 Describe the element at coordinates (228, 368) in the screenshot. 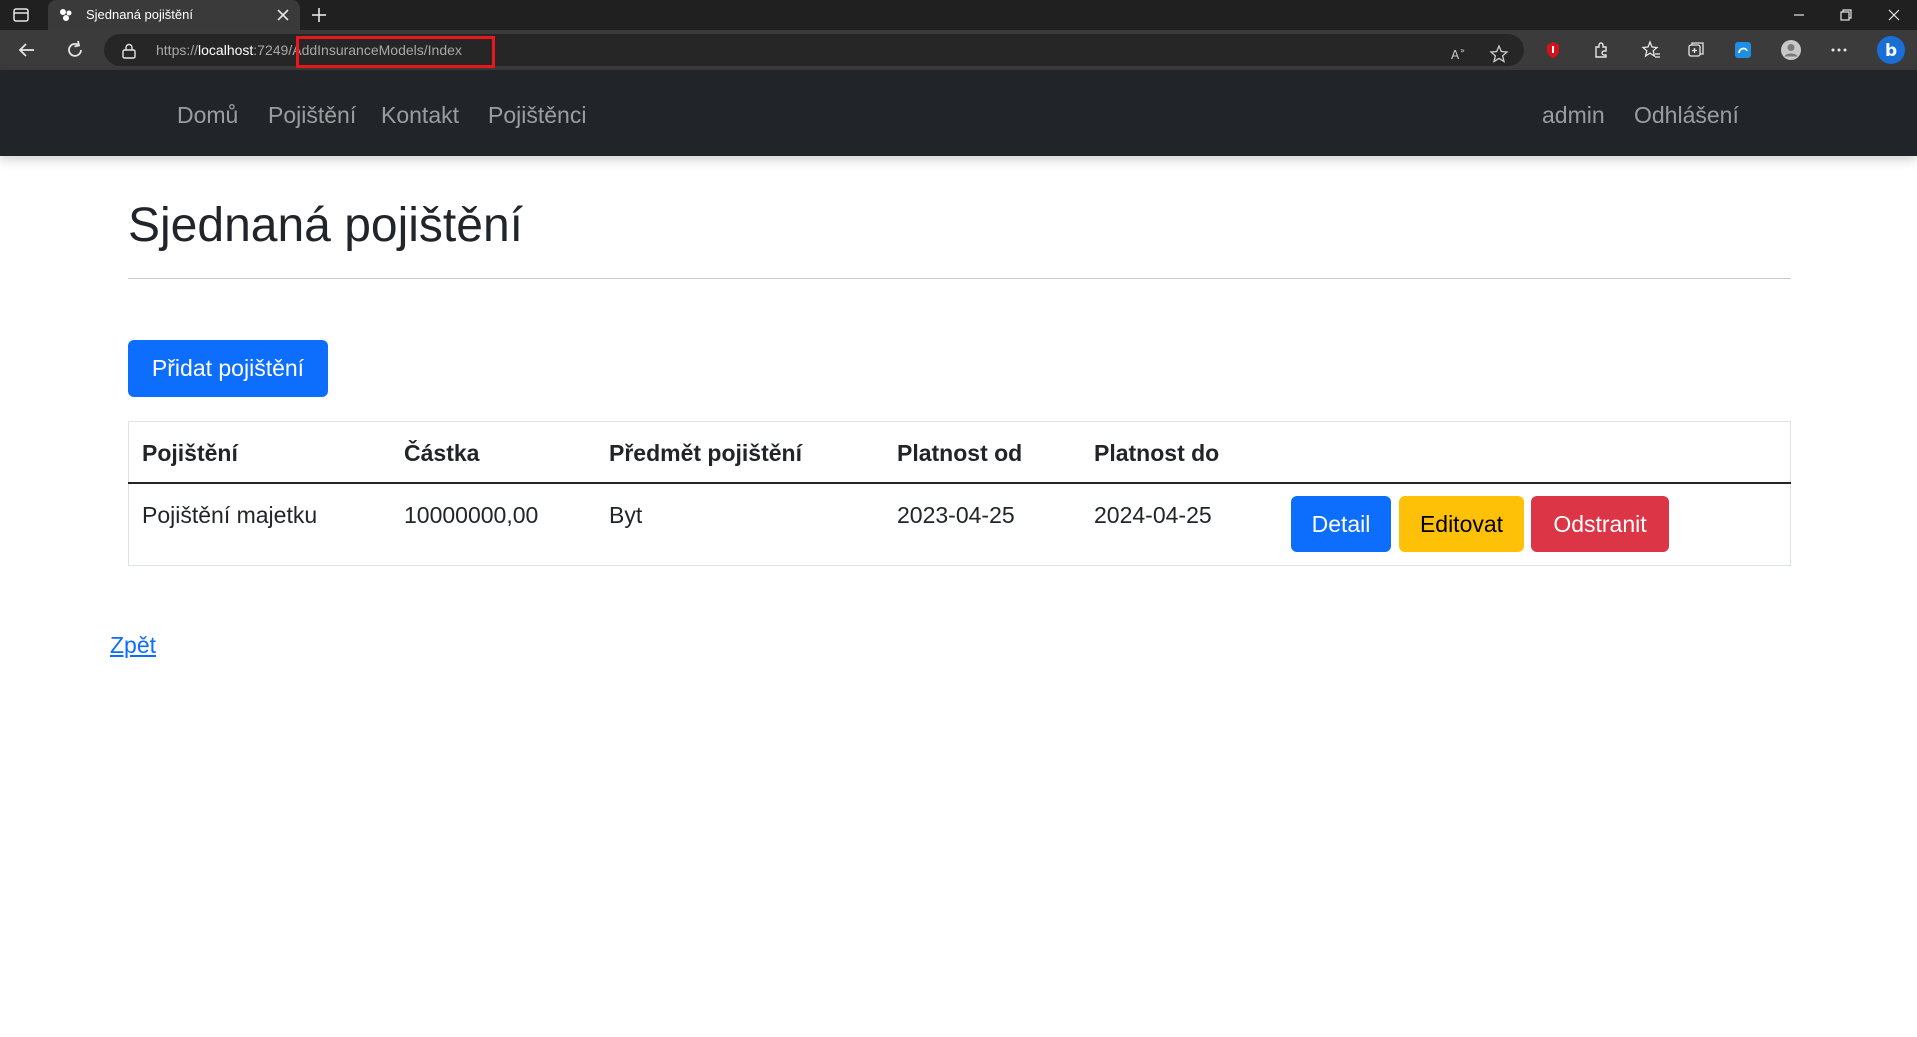

I see `add-insurance-button: Přidat pojištění` at that location.